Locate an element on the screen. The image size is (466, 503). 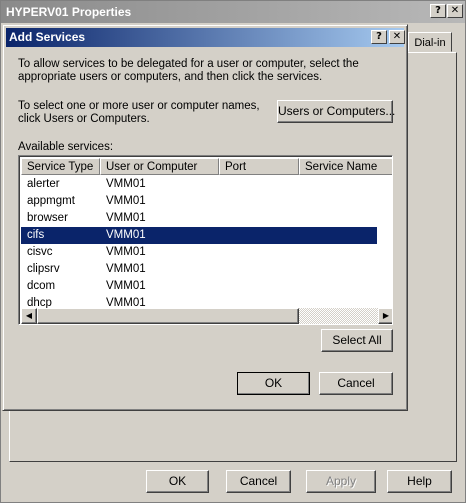
properties-close-button: ✕ is located at coordinates (455, 11).